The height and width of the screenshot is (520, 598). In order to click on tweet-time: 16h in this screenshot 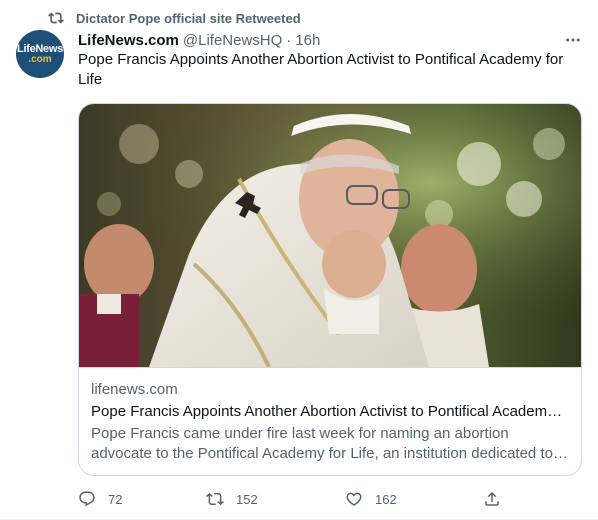, I will do `click(307, 40)`.